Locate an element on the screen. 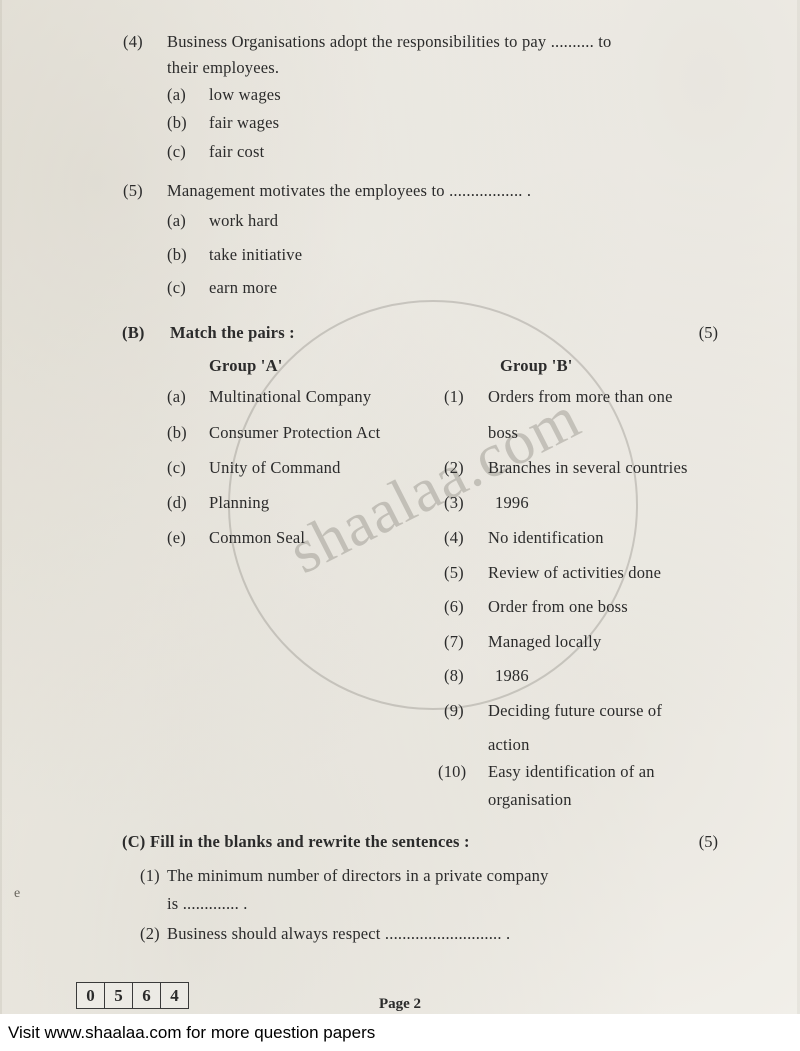 Image resolution: width=800 pixels, height=1051 pixels. q4-number: (4) is located at coordinates (133, 41).